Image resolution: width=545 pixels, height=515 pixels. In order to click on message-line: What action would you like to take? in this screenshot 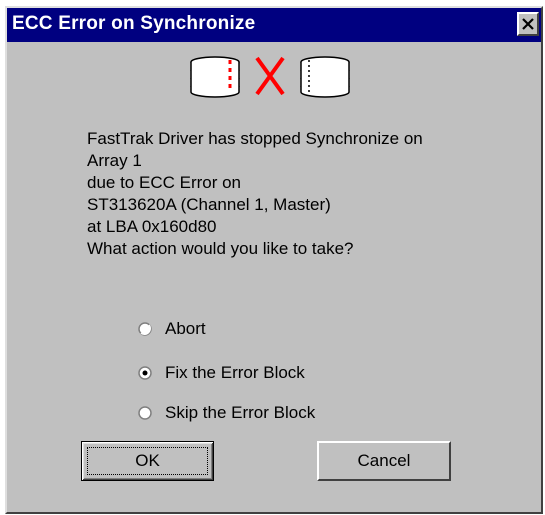, I will do `click(220, 248)`.